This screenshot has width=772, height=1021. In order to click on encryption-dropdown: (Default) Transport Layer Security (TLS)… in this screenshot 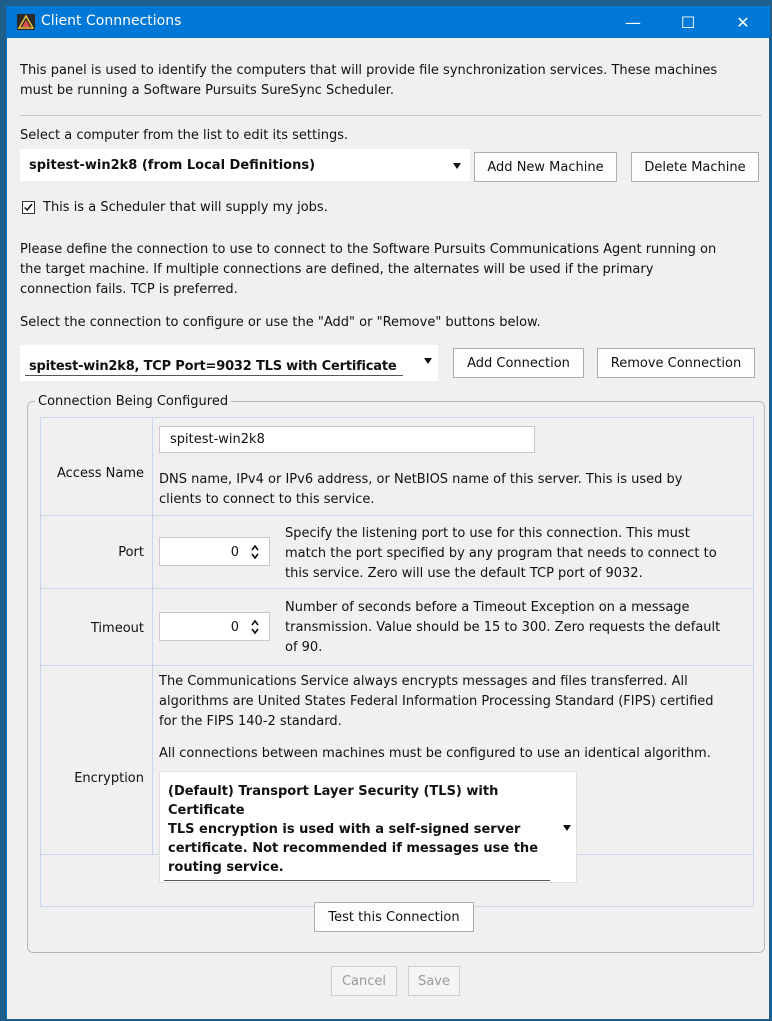, I will do `click(368, 827)`.